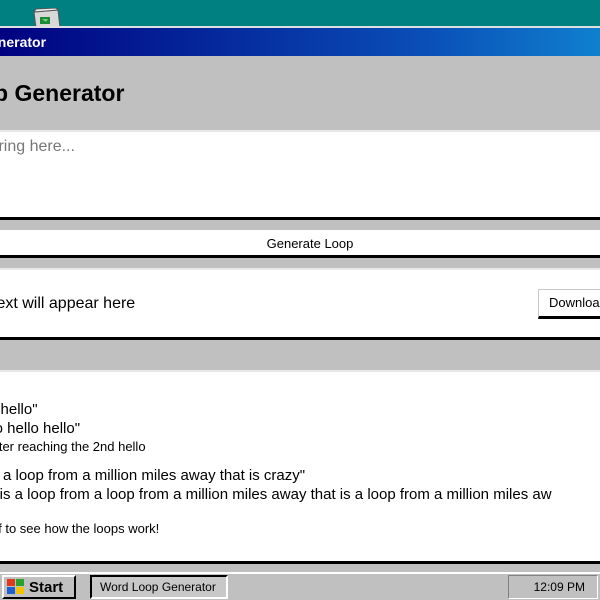 This screenshot has width=600, height=600. What do you see at coordinates (68, 303) in the screenshot?
I see `output-text: text will appear here` at bounding box center [68, 303].